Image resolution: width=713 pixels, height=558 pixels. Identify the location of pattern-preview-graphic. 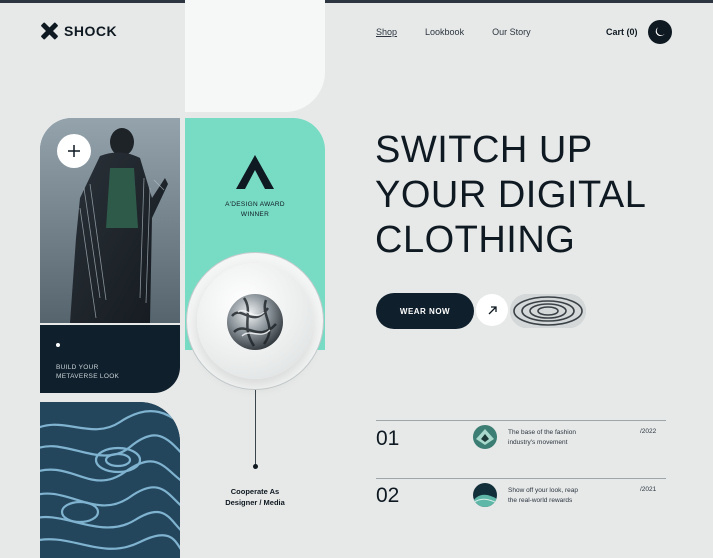
(548, 311).